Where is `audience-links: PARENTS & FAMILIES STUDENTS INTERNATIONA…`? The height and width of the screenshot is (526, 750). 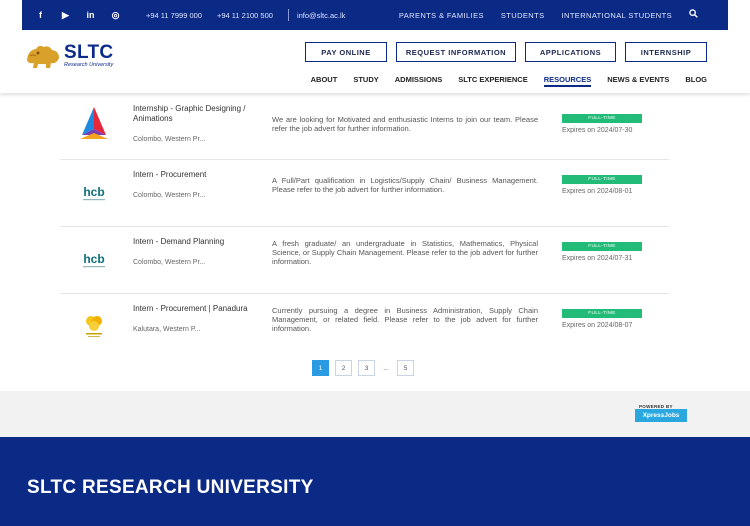 audience-links: PARENTS & FAMILIES STUDENTS INTERNATIONA… is located at coordinates (563, 15).